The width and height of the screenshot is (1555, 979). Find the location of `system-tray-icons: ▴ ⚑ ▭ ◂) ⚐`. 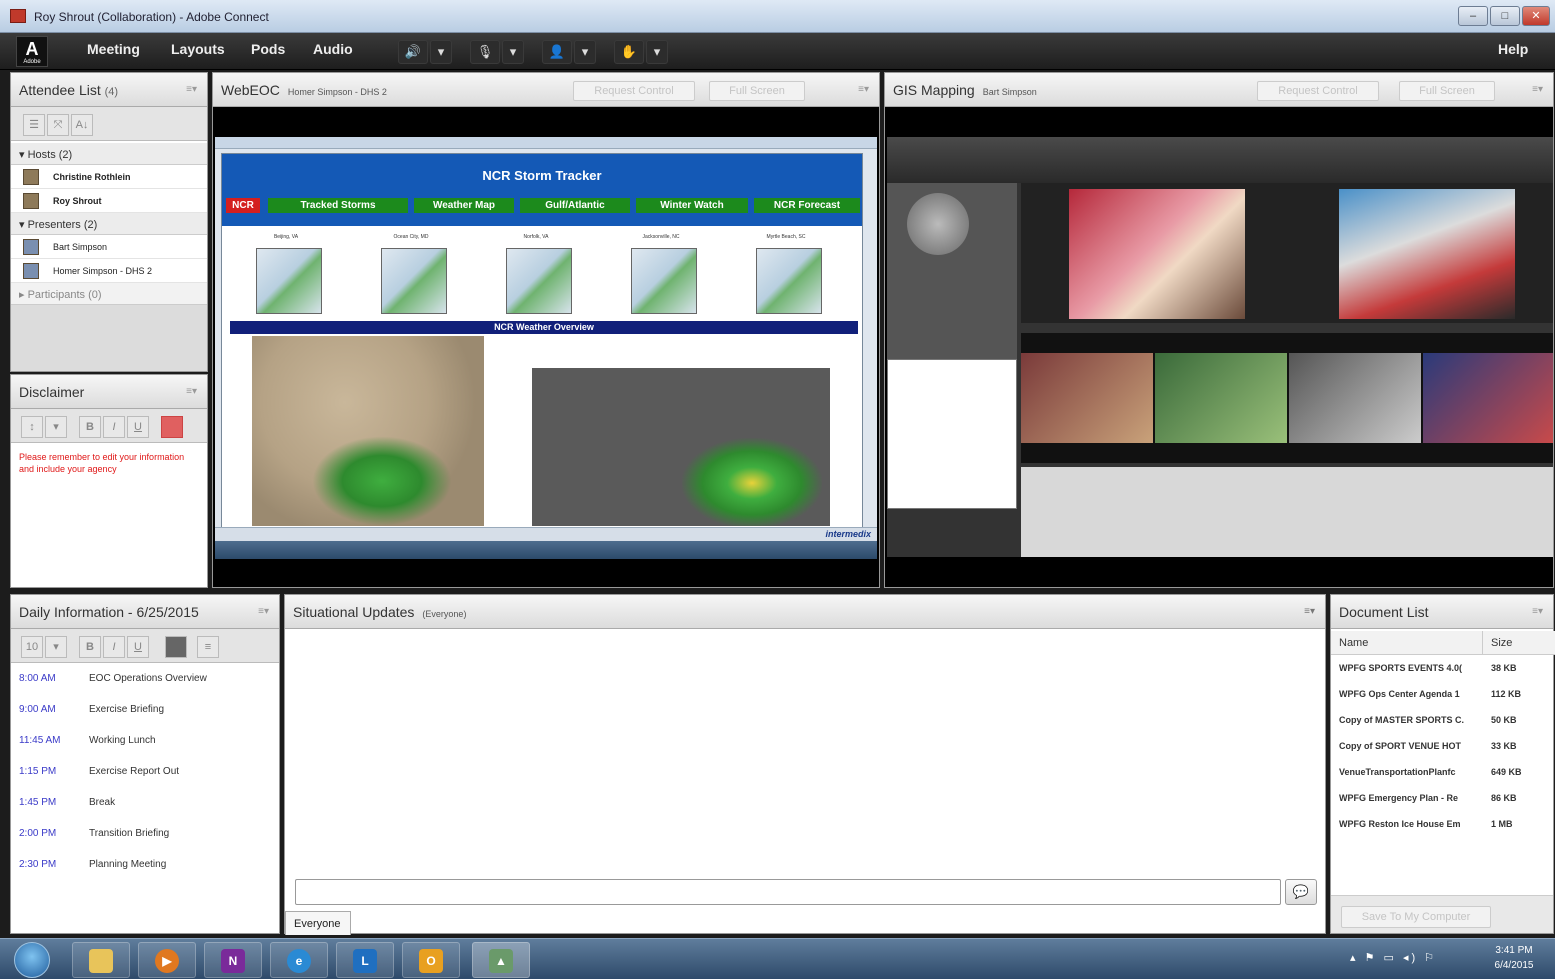

system-tray-icons: ▴ ⚑ ▭ ◂) ⚐ is located at coordinates (1393, 957).